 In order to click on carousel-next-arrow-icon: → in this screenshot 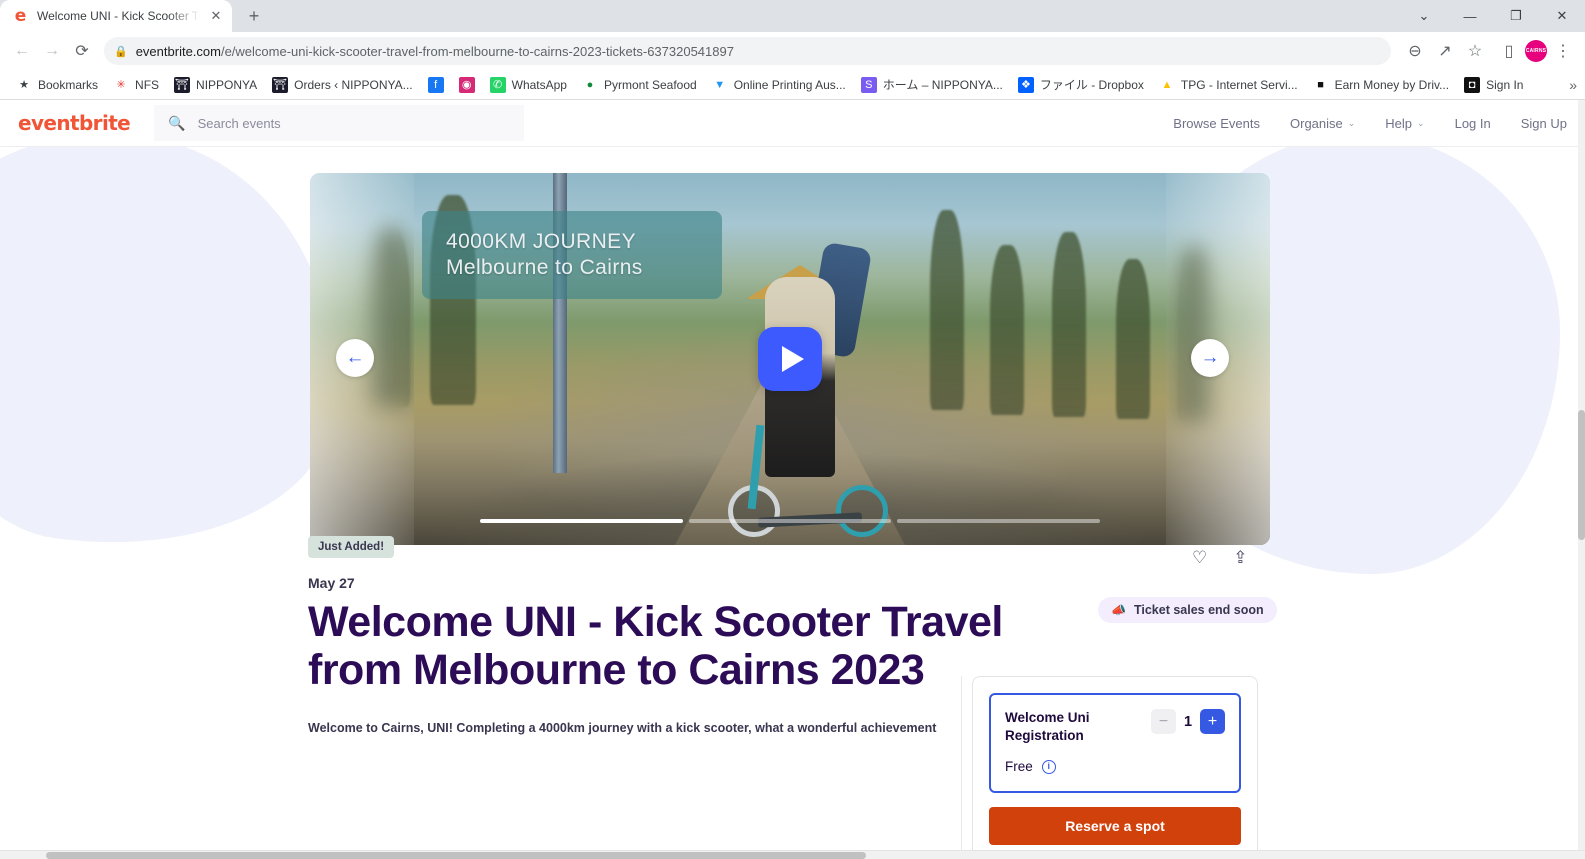, I will do `click(1210, 358)`.